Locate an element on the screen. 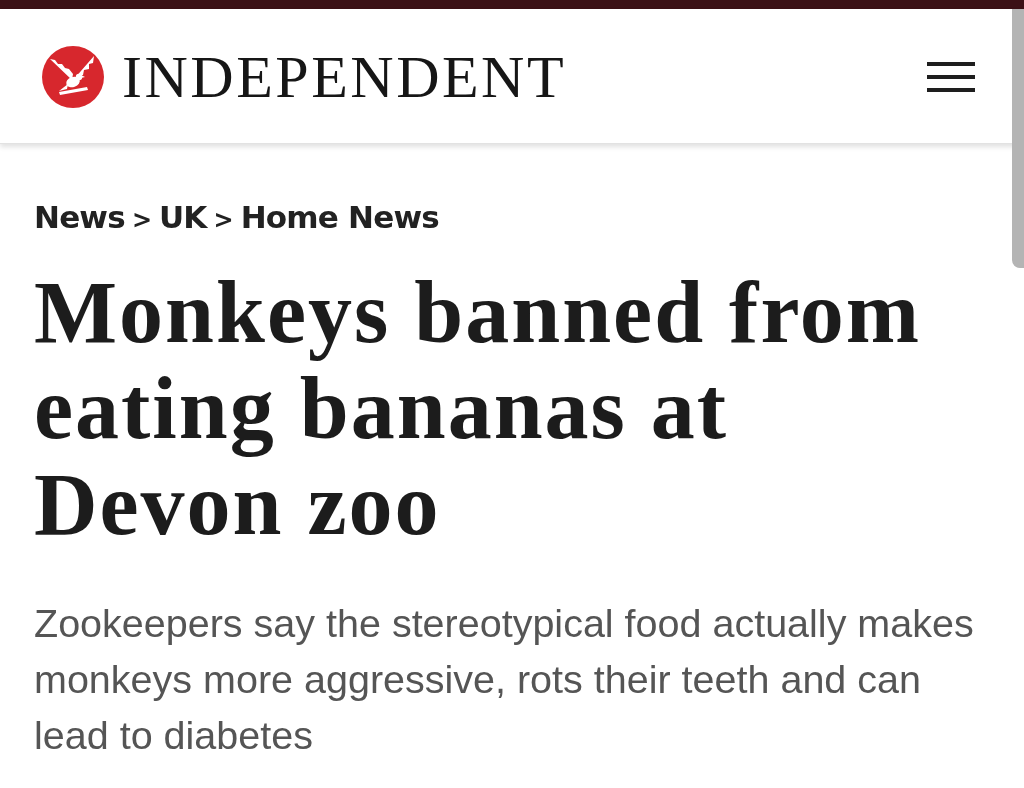 This screenshot has height=788, width=1024. breadcrumb-link: News is located at coordinates (79, 217).